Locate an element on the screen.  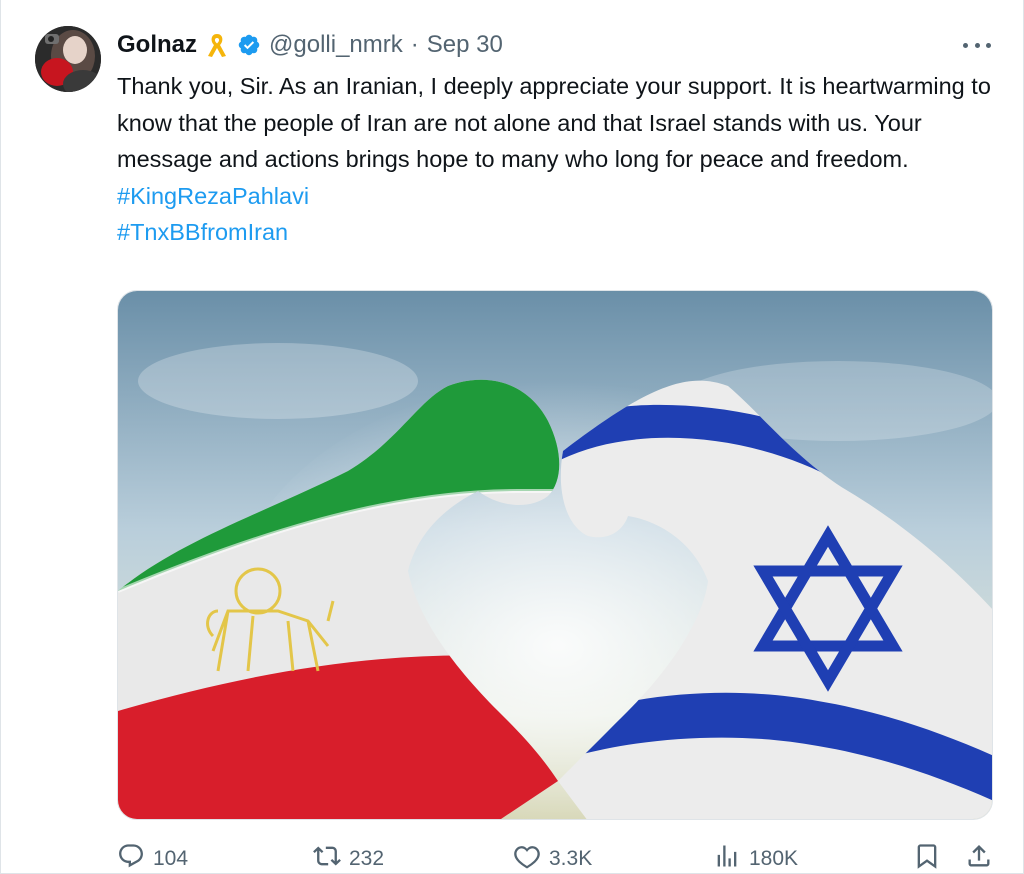
author-handle: @golli_nmrk is located at coordinates (336, 45).